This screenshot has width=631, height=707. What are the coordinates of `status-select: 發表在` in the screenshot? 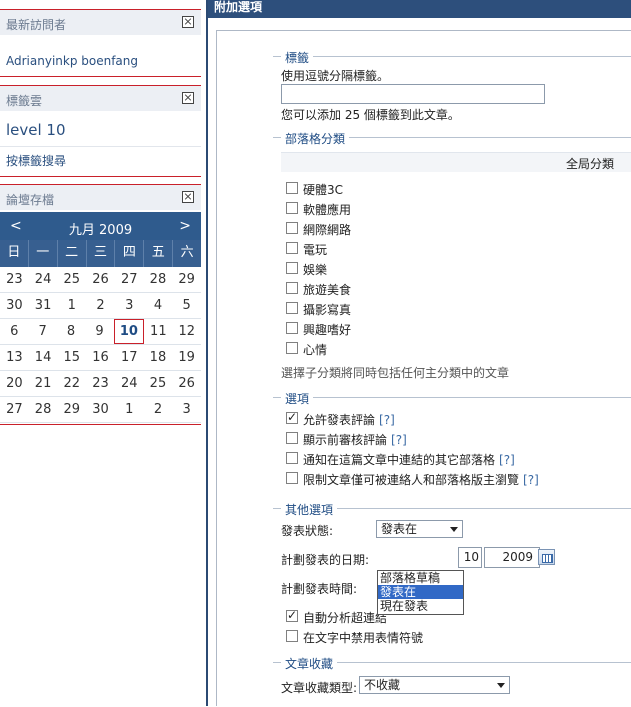 It's located at (419, 529).